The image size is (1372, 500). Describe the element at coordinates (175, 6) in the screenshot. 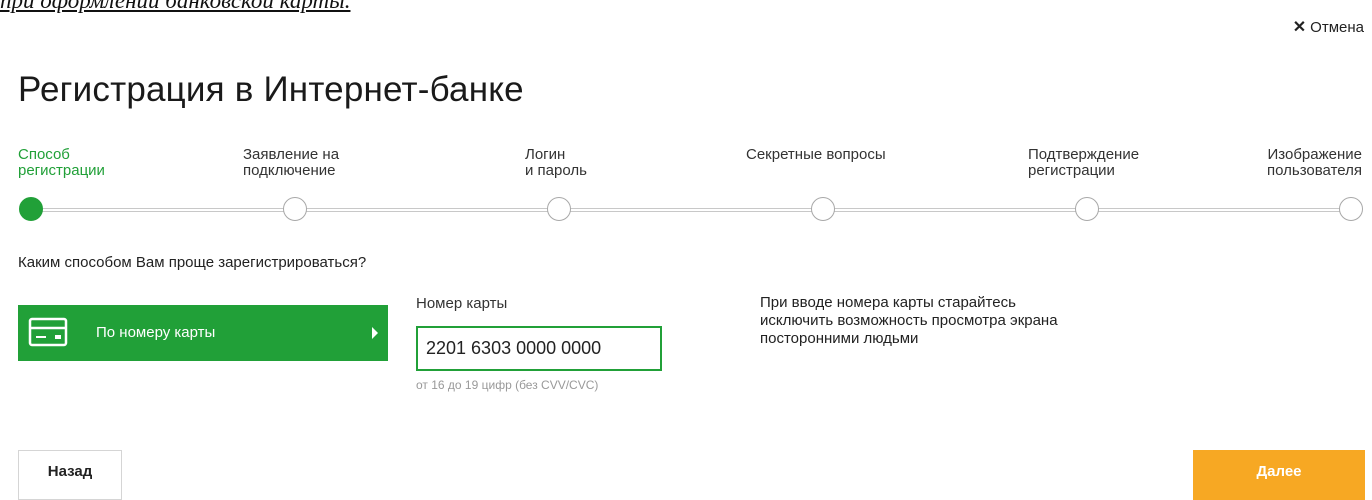

I see `top-caption: при оформлении банковской карты.` at that location.